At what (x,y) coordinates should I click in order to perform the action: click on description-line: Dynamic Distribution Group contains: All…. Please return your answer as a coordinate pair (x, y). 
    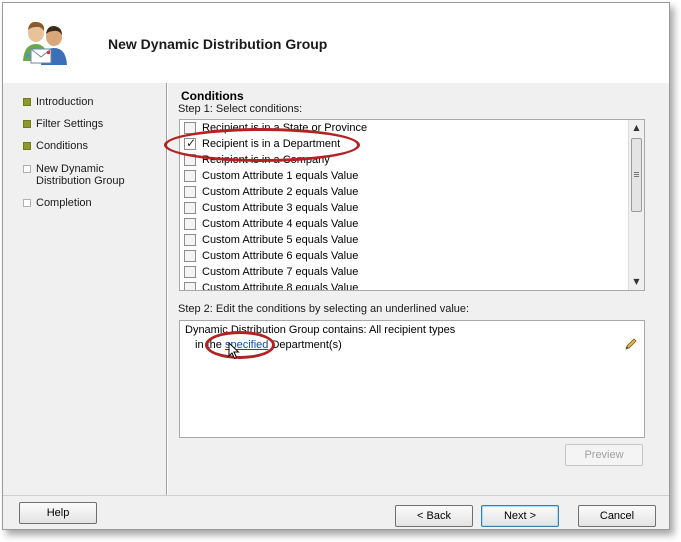
    Looking at the image, I should click on (320, 330).